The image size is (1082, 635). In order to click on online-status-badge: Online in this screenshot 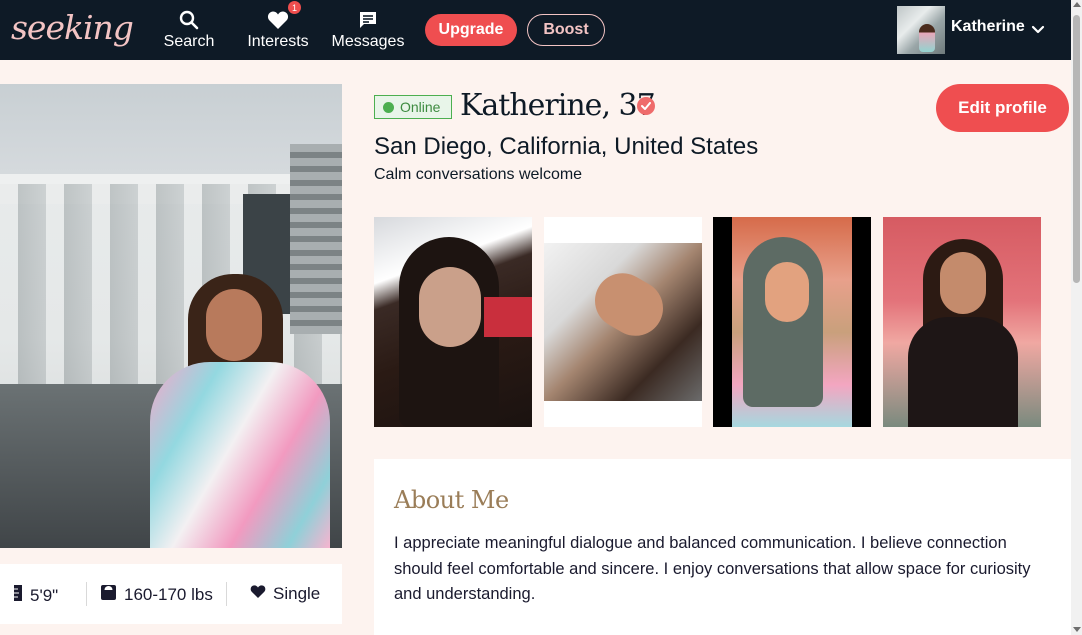, I will do `click(413, 107)`.